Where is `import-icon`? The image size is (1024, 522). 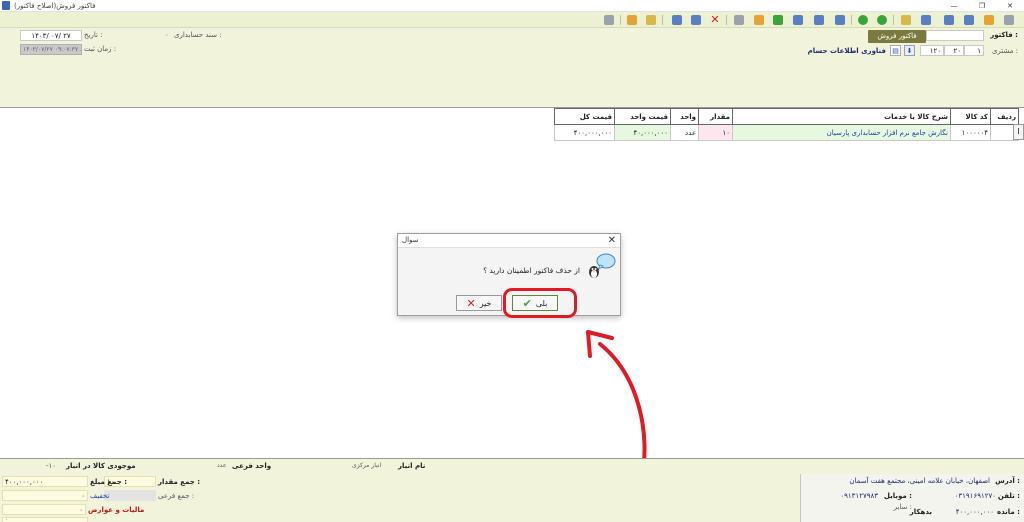 import-icon is located at coordinates (632, 20).